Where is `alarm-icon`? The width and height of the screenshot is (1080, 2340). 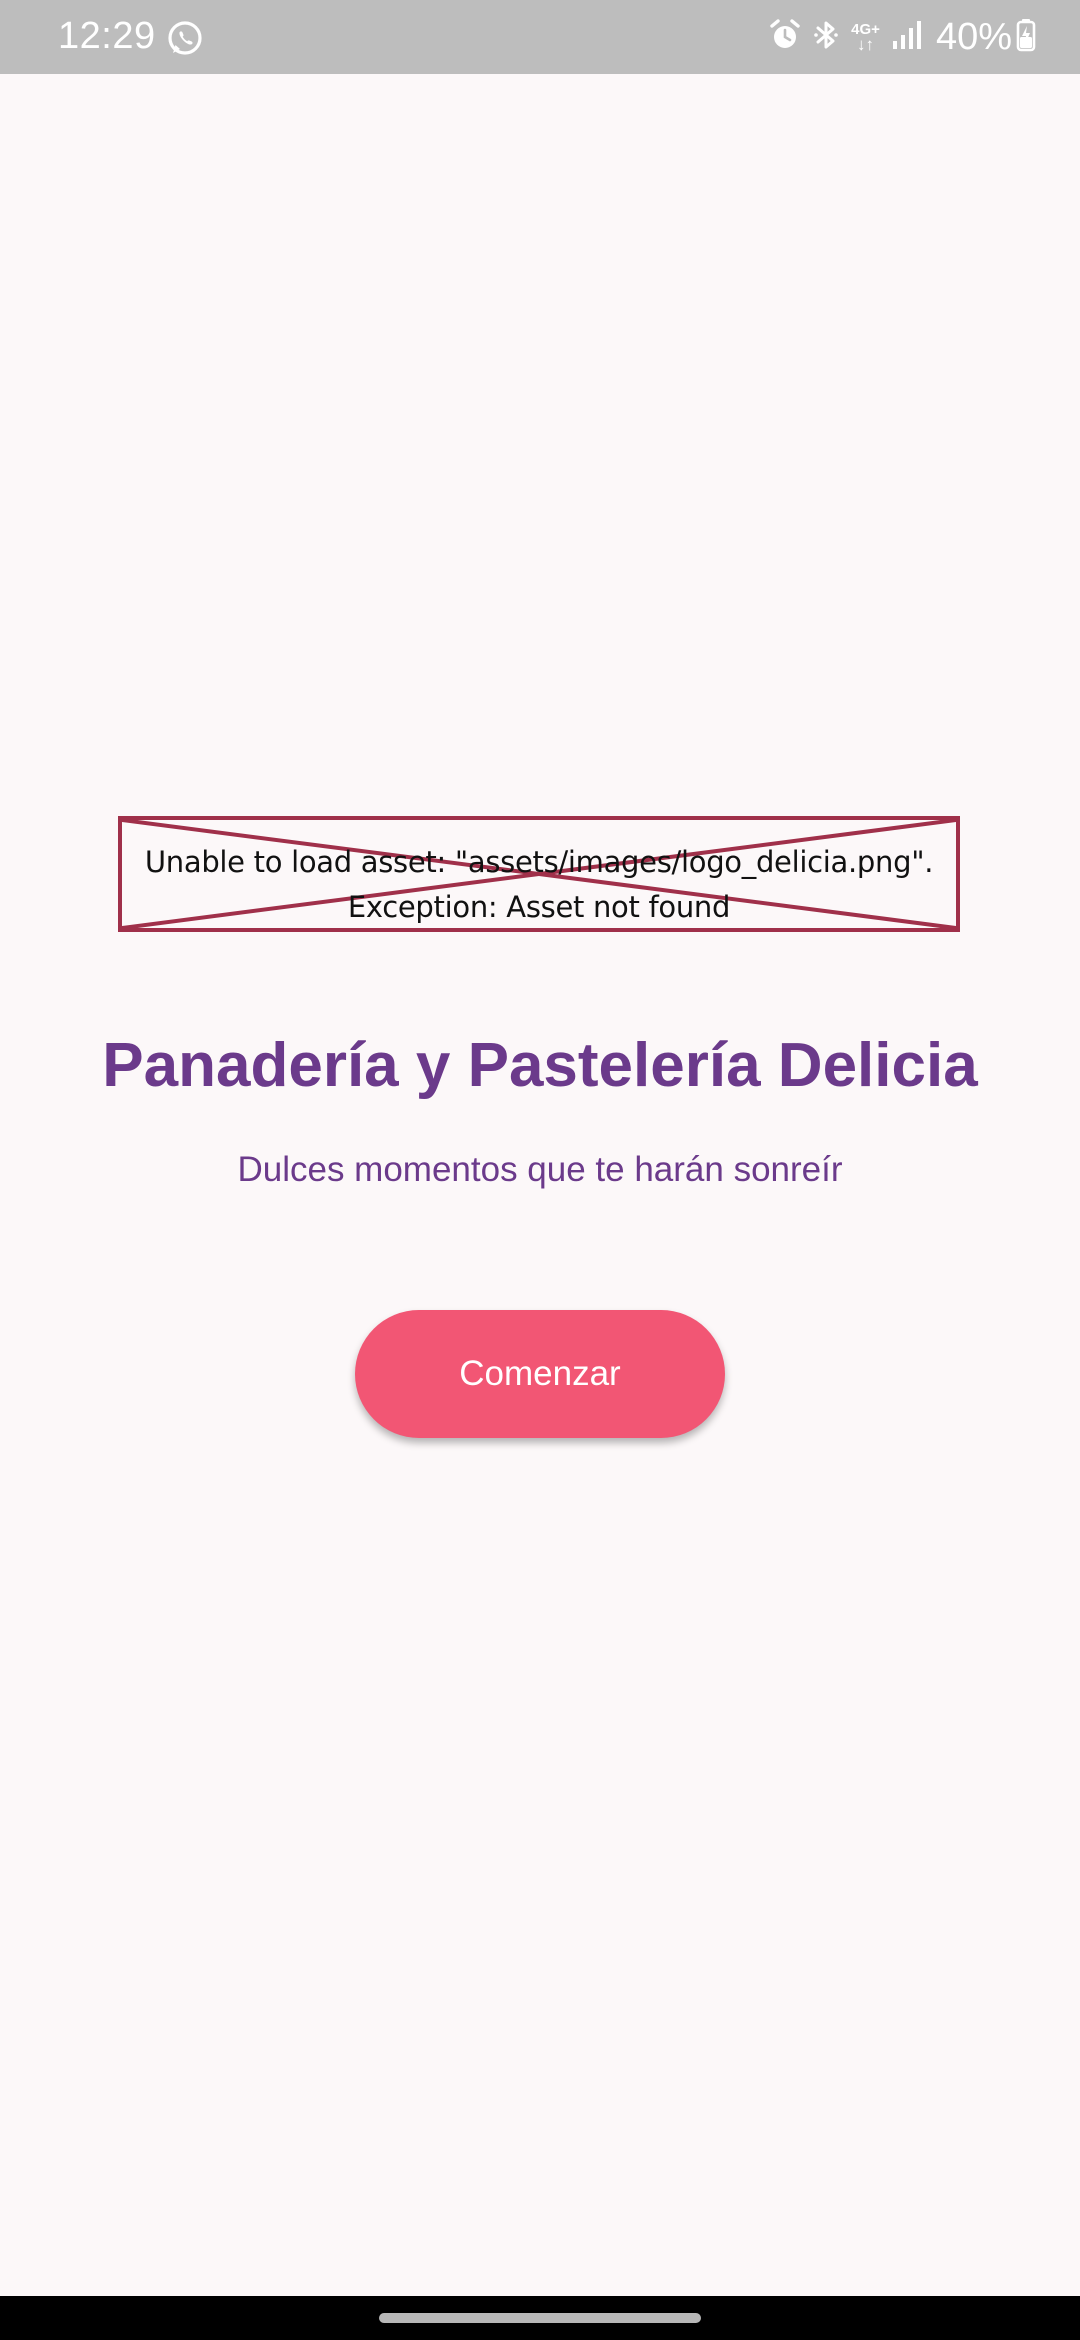
alarm-icon is located at coordinates (785, 37).